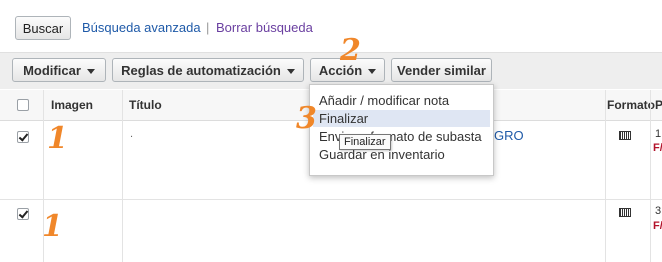 This screenshot has width=662, height=262. Describe the element at coordinates (384, 100) in the screenshot. I see `menu-item-add-note: Añadir / modificar nota` at that location.